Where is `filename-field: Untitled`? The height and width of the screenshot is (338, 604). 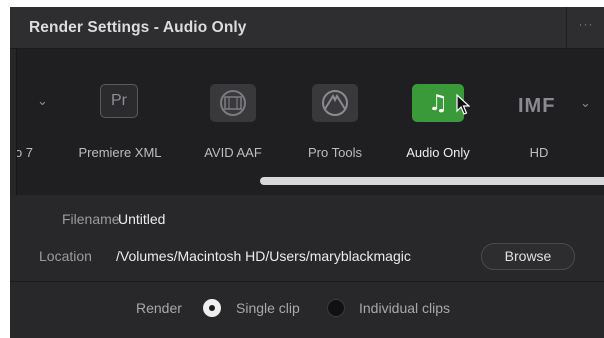
filename-field: Untitled is located at coordinates (141, 219).